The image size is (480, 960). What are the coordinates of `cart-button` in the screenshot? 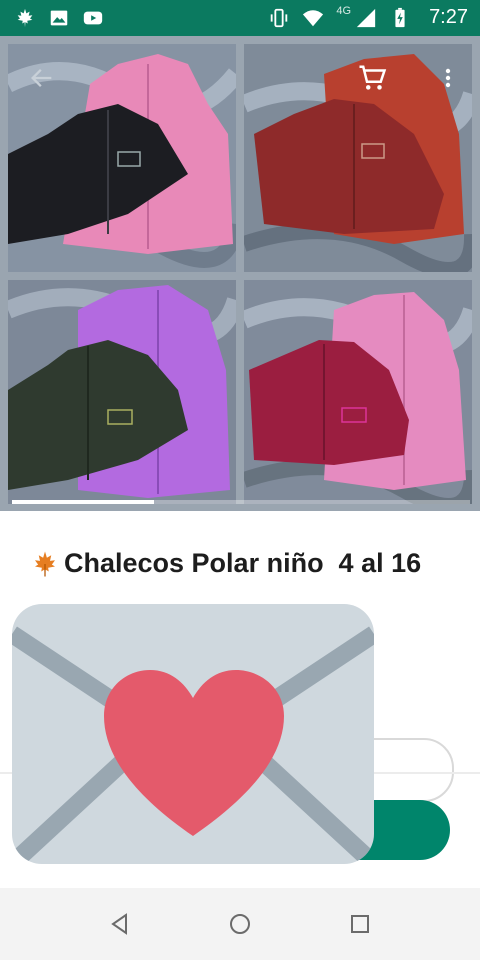 It's located at (372, 78).